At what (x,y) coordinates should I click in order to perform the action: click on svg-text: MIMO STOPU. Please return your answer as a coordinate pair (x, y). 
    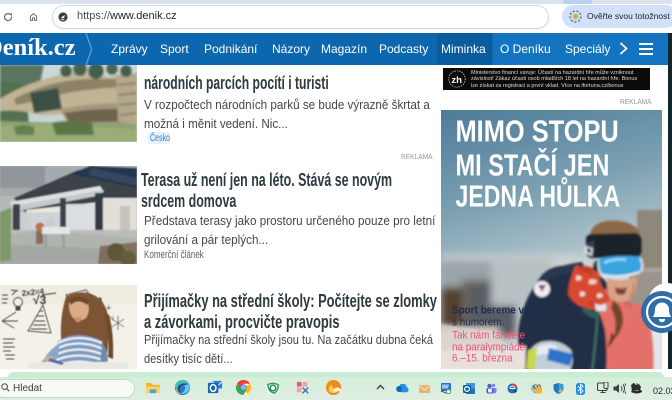
    Looking at the image, I should click on (537, 131).